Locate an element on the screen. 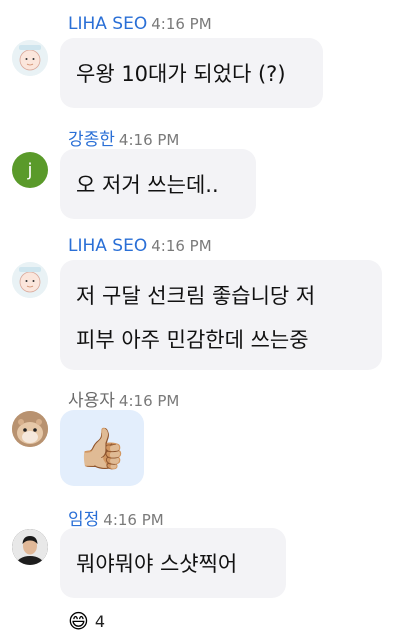  reaction-count: 4 is located at coordinates (100, 621).